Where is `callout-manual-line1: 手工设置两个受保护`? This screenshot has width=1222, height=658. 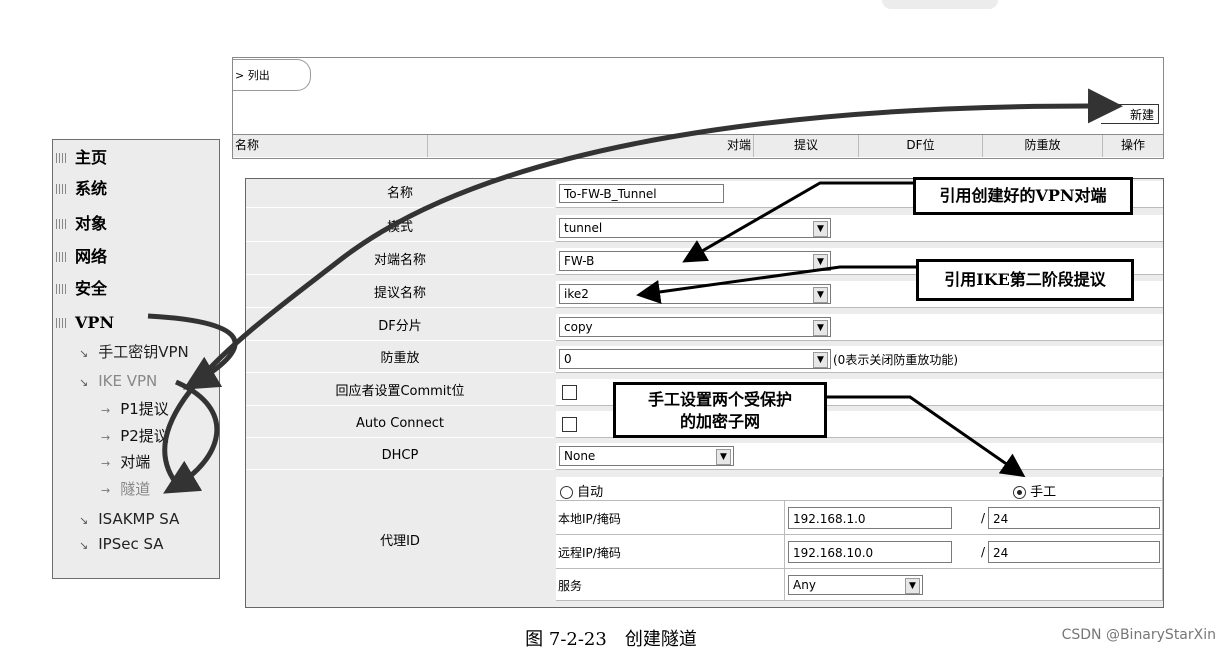
callout-manual-line1: 手工设置两个受保护 is located at coordinates (719, 399).